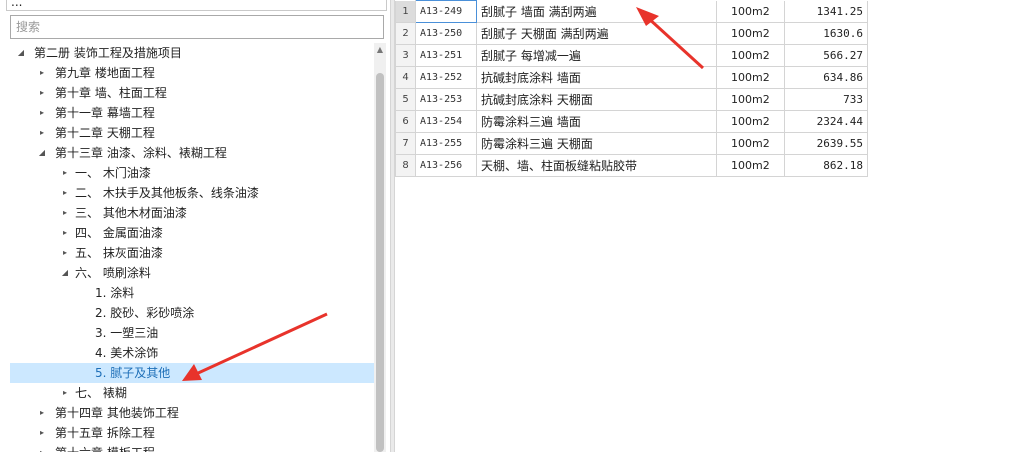 Image resolution: width=1027 pixels, height=452 pixels. What do you see at coordinates (826, 11) in the screenshot?
I see `cell-amount: 1341.25` at bounding box center [826, 11].